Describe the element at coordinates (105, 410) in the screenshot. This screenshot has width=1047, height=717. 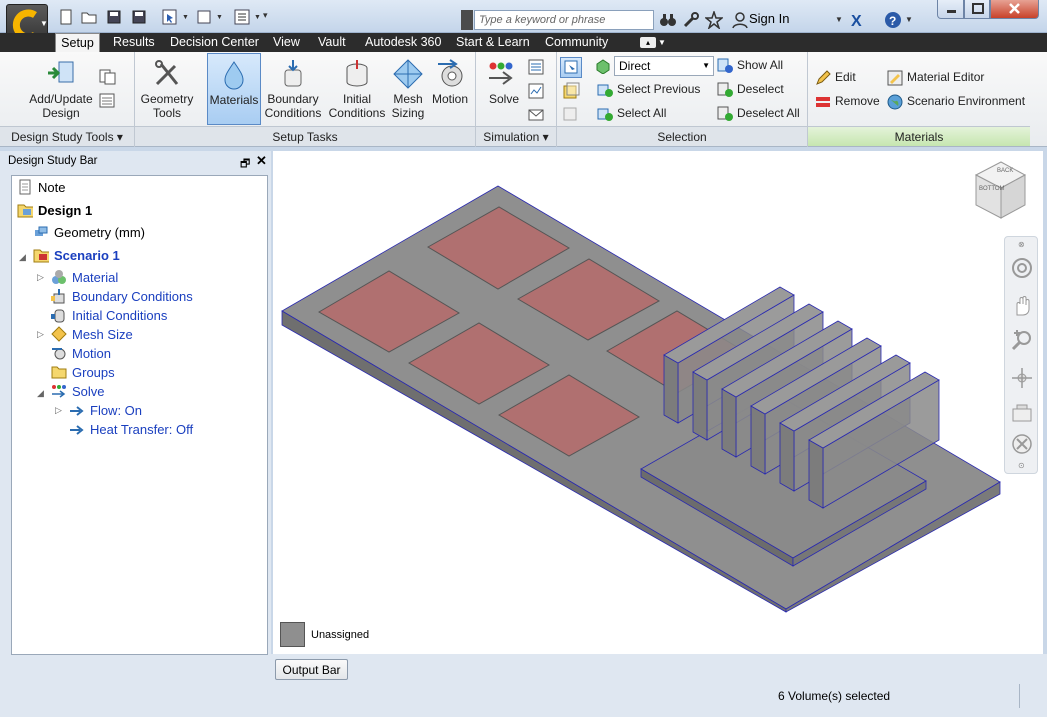
I see `tree-item-flow: Flow: On` at that location.